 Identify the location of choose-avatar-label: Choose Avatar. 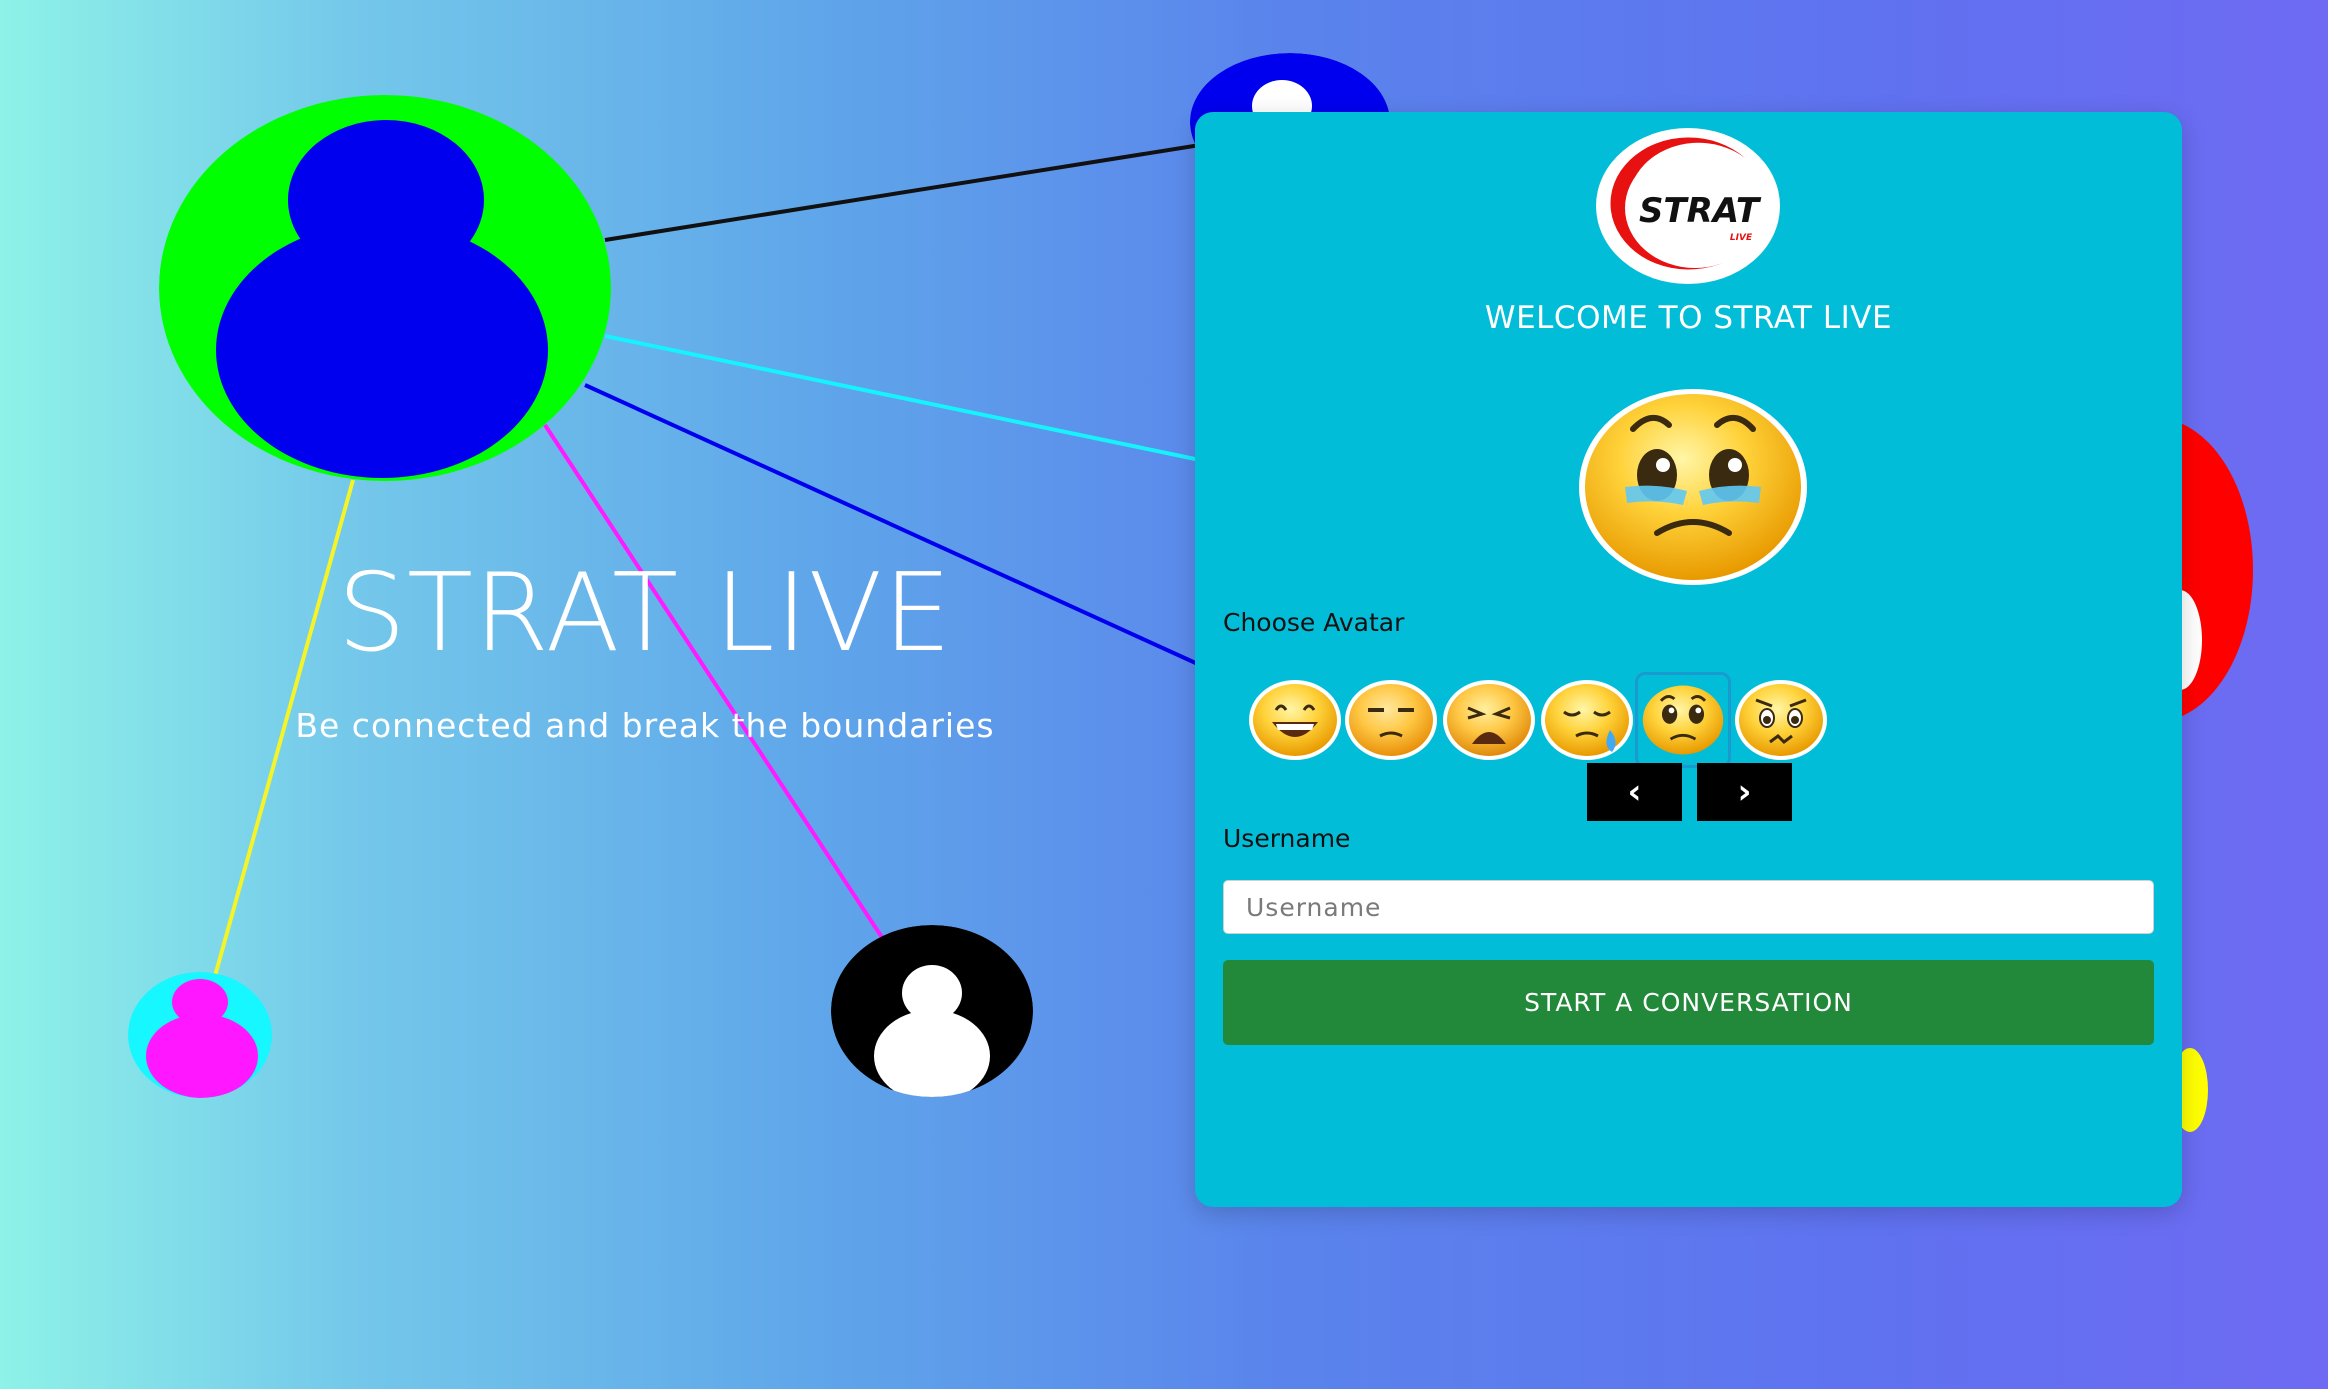
(1314, 622).